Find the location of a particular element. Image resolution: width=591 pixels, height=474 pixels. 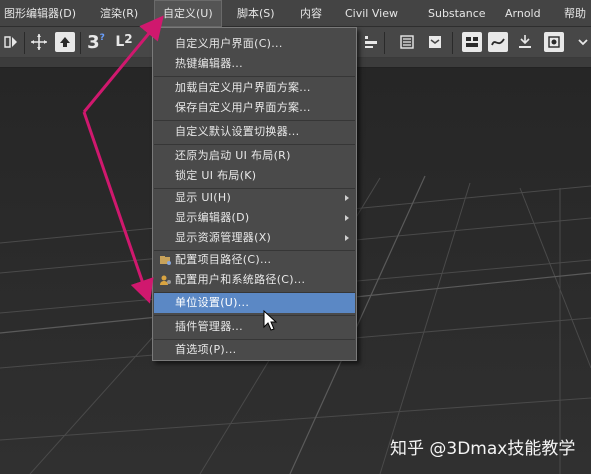

align-icon is located at coordinates (371, 42).